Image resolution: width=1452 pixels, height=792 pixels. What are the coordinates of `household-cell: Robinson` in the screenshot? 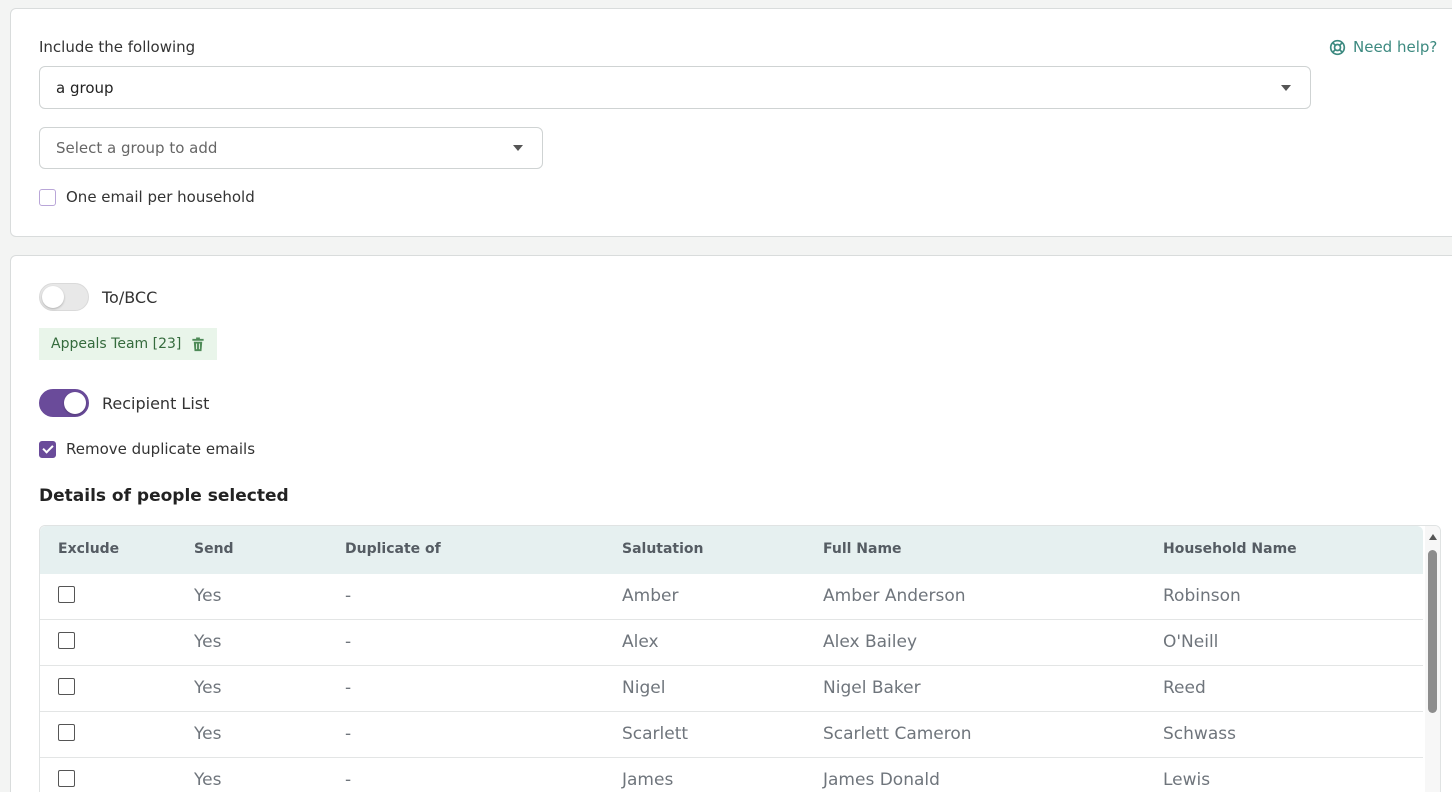 It's located at (1202, 596).